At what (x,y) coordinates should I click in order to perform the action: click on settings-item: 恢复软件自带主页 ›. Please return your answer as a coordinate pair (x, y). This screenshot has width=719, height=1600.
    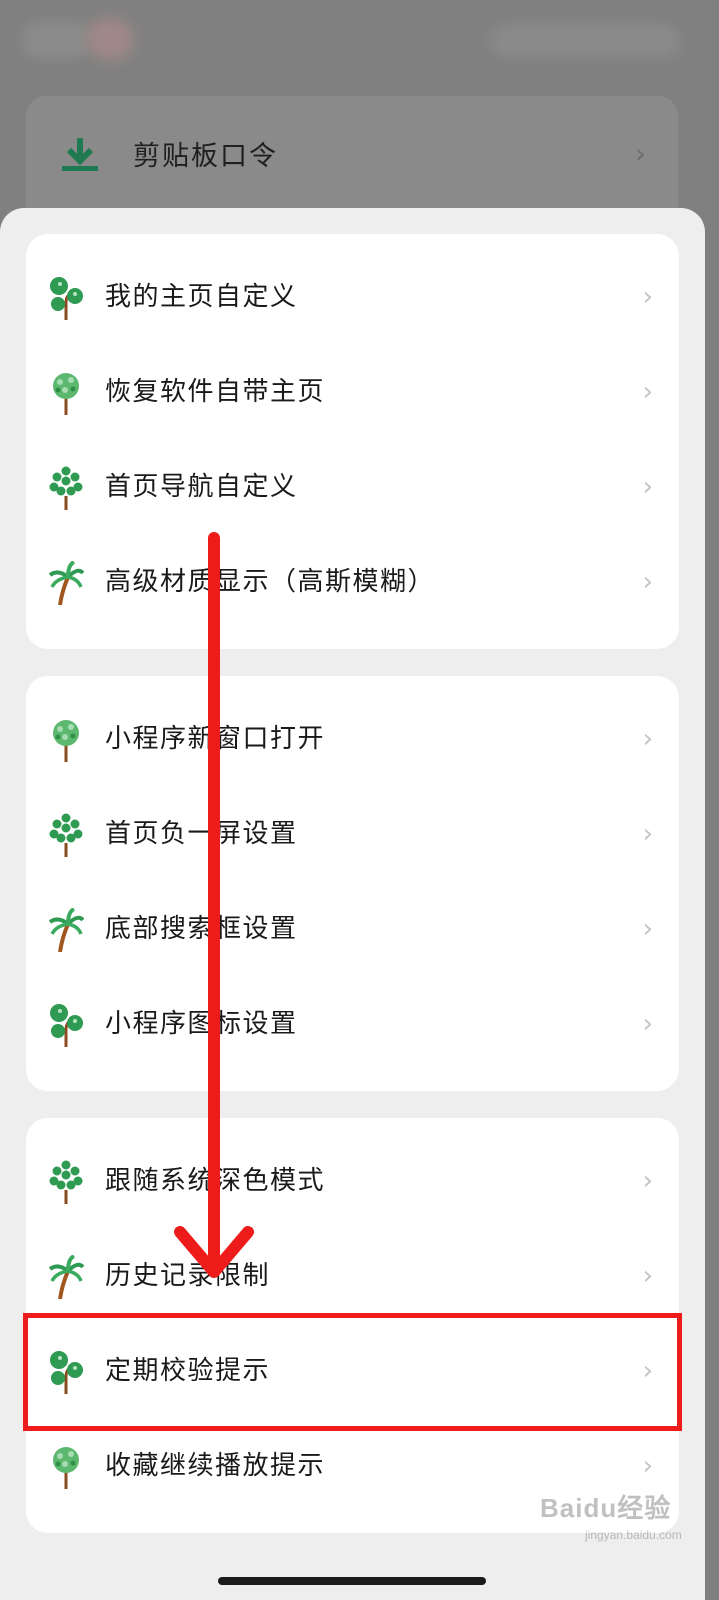
    Looking at the image, I should click on (352, 392).